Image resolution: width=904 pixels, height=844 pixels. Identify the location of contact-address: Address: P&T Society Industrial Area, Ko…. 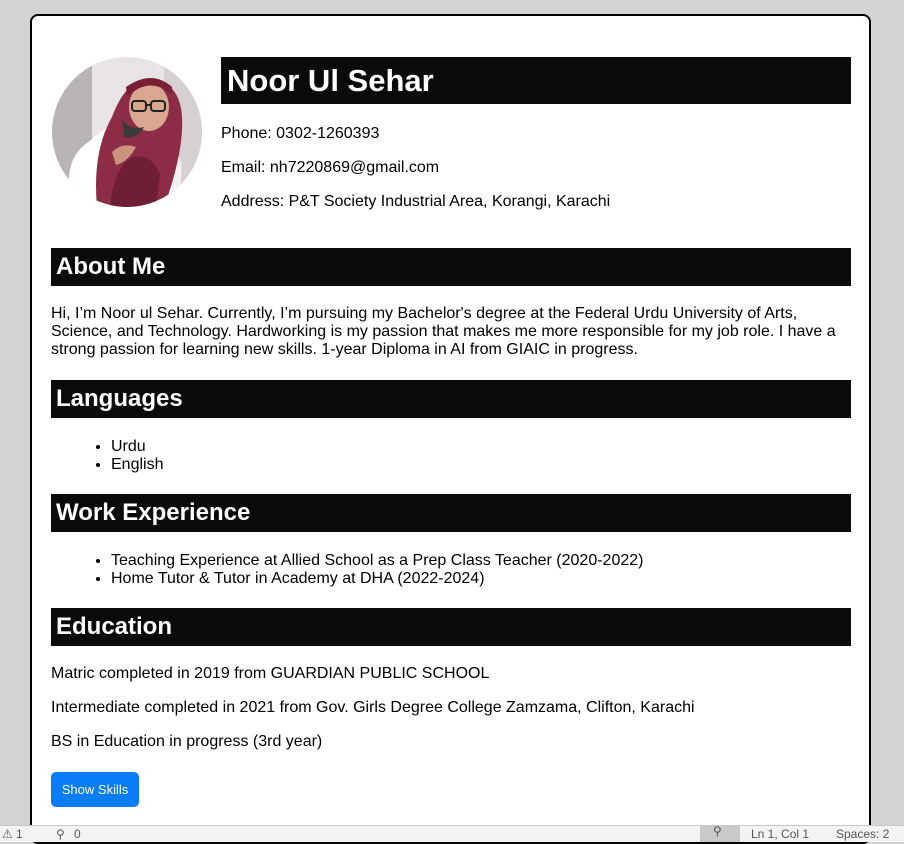
(416, 201).